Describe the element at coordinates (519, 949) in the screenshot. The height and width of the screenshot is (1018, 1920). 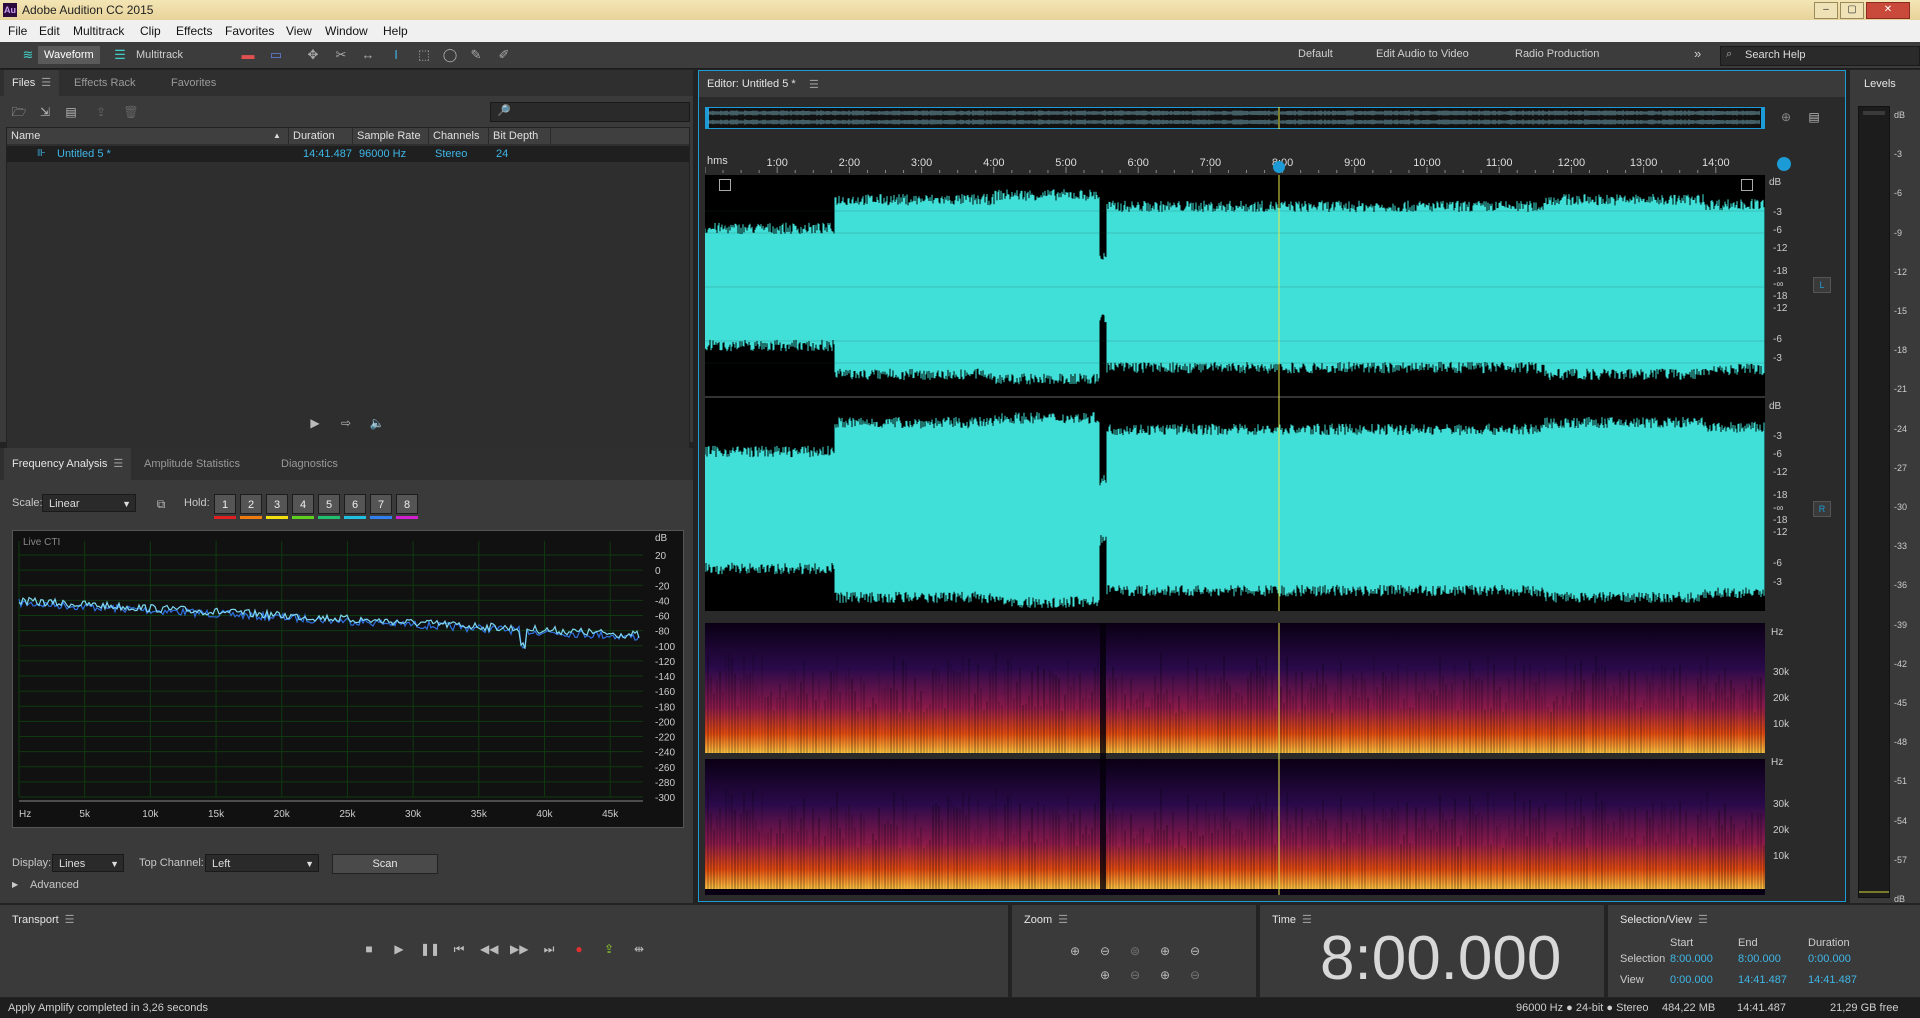
I see `fast-forward-icon: ▶▶` at that location.